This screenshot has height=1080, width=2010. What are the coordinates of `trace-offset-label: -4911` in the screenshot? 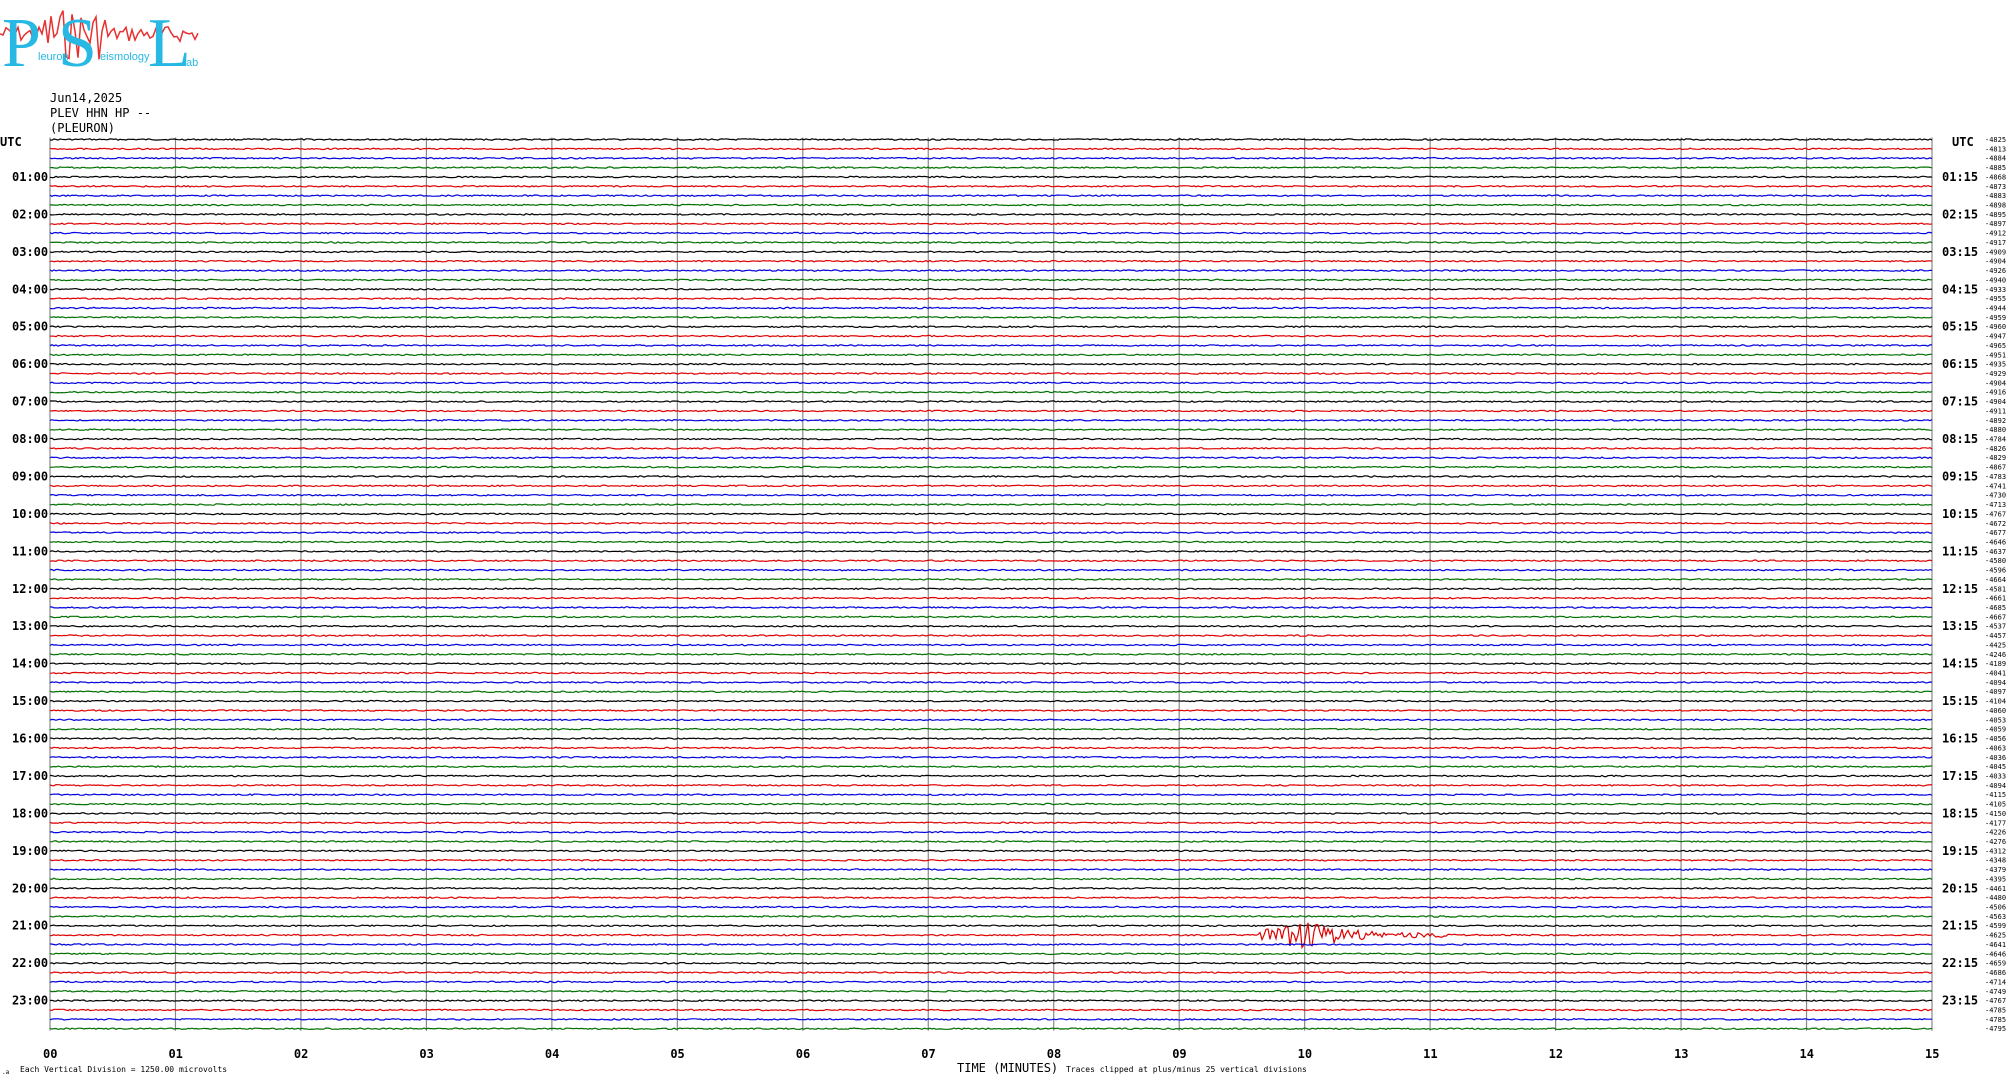 It's located at (1995, 411).